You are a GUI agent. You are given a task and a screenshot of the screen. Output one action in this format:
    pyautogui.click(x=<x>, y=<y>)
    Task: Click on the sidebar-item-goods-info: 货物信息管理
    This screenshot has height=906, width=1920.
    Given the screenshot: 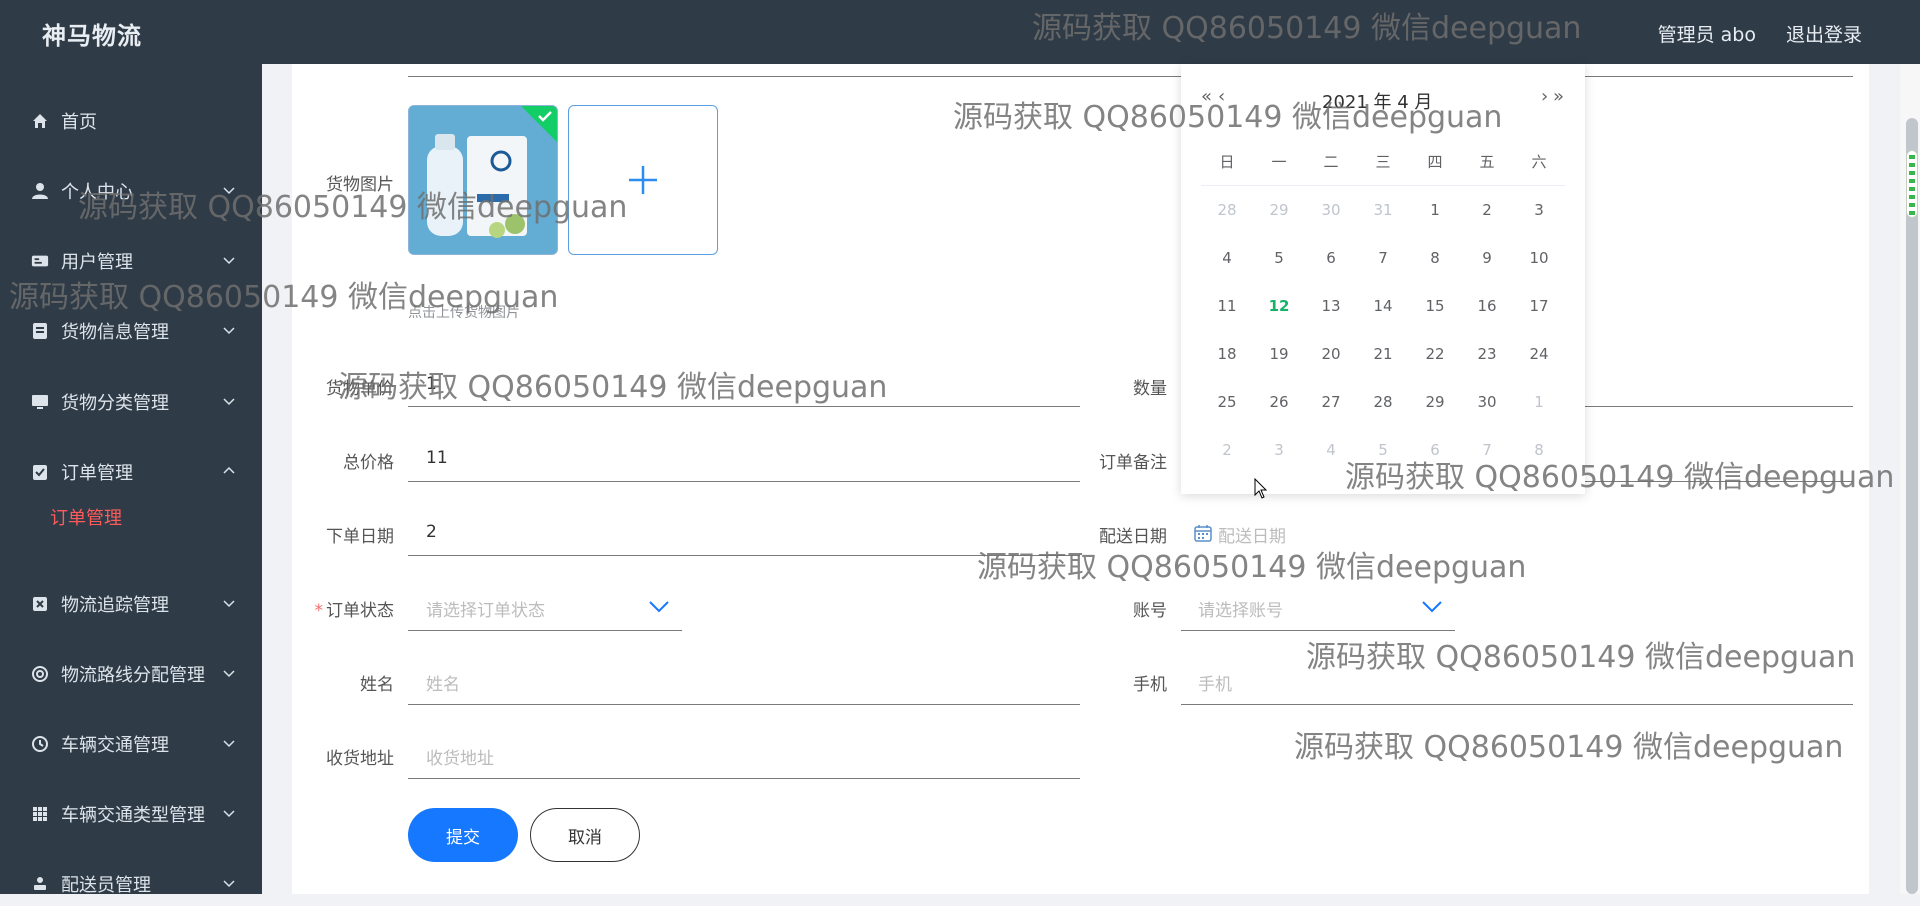 What is the action you would take?
    pyautogui.click(x=131, y=331)
    